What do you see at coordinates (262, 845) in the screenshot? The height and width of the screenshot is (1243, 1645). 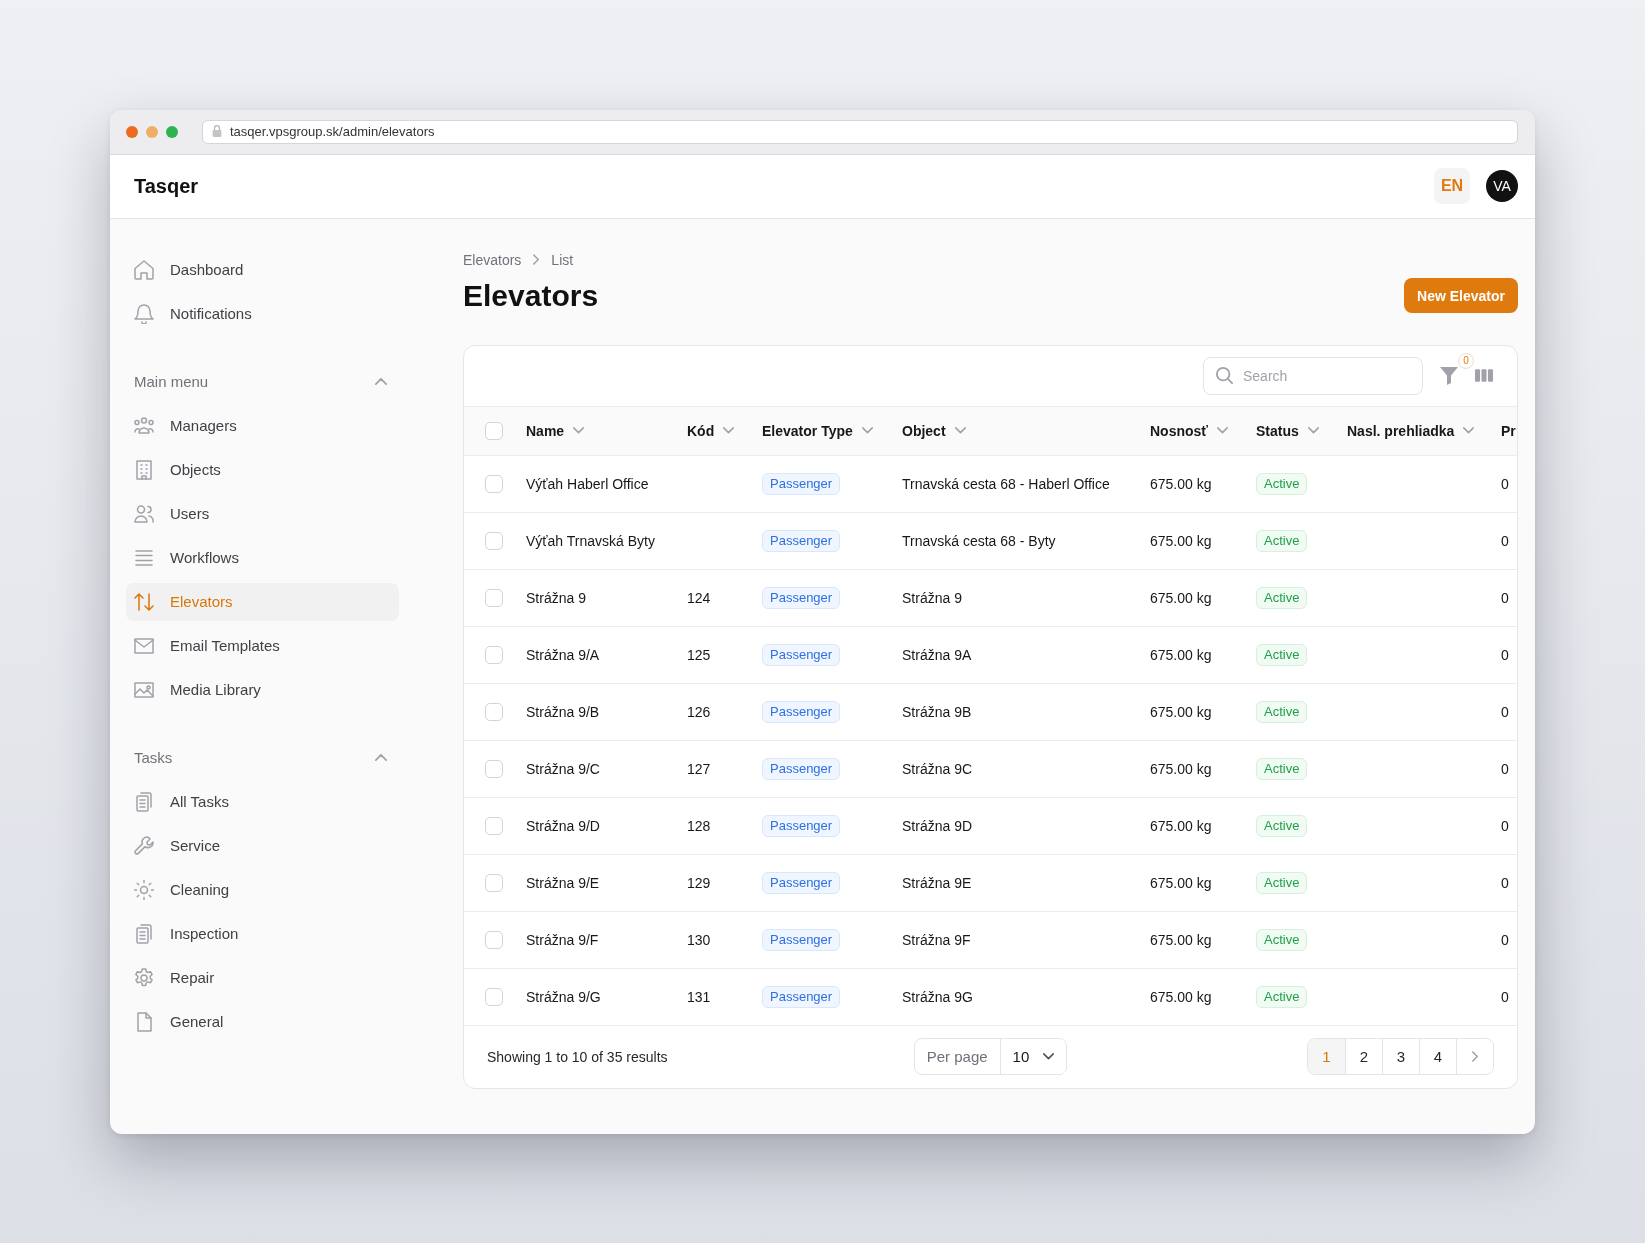 I see `sidebar-item: Service` at bounding box center [262, 845].